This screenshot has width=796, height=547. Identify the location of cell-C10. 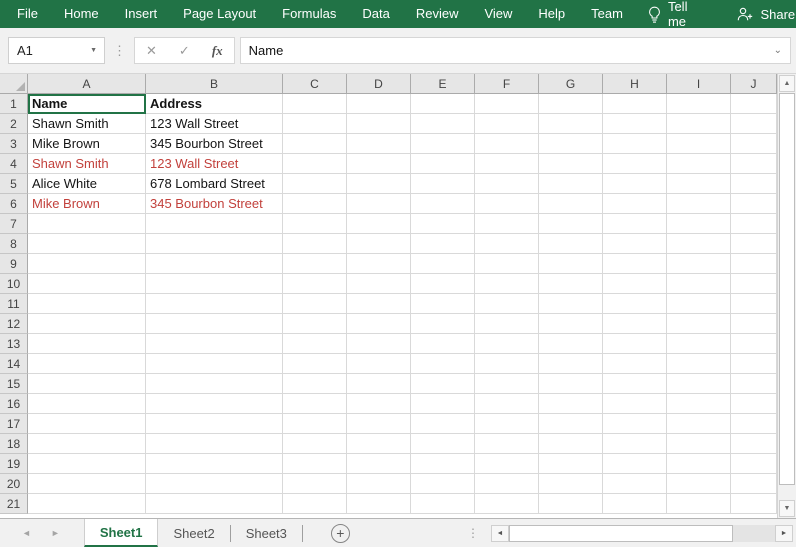
(315, 284).